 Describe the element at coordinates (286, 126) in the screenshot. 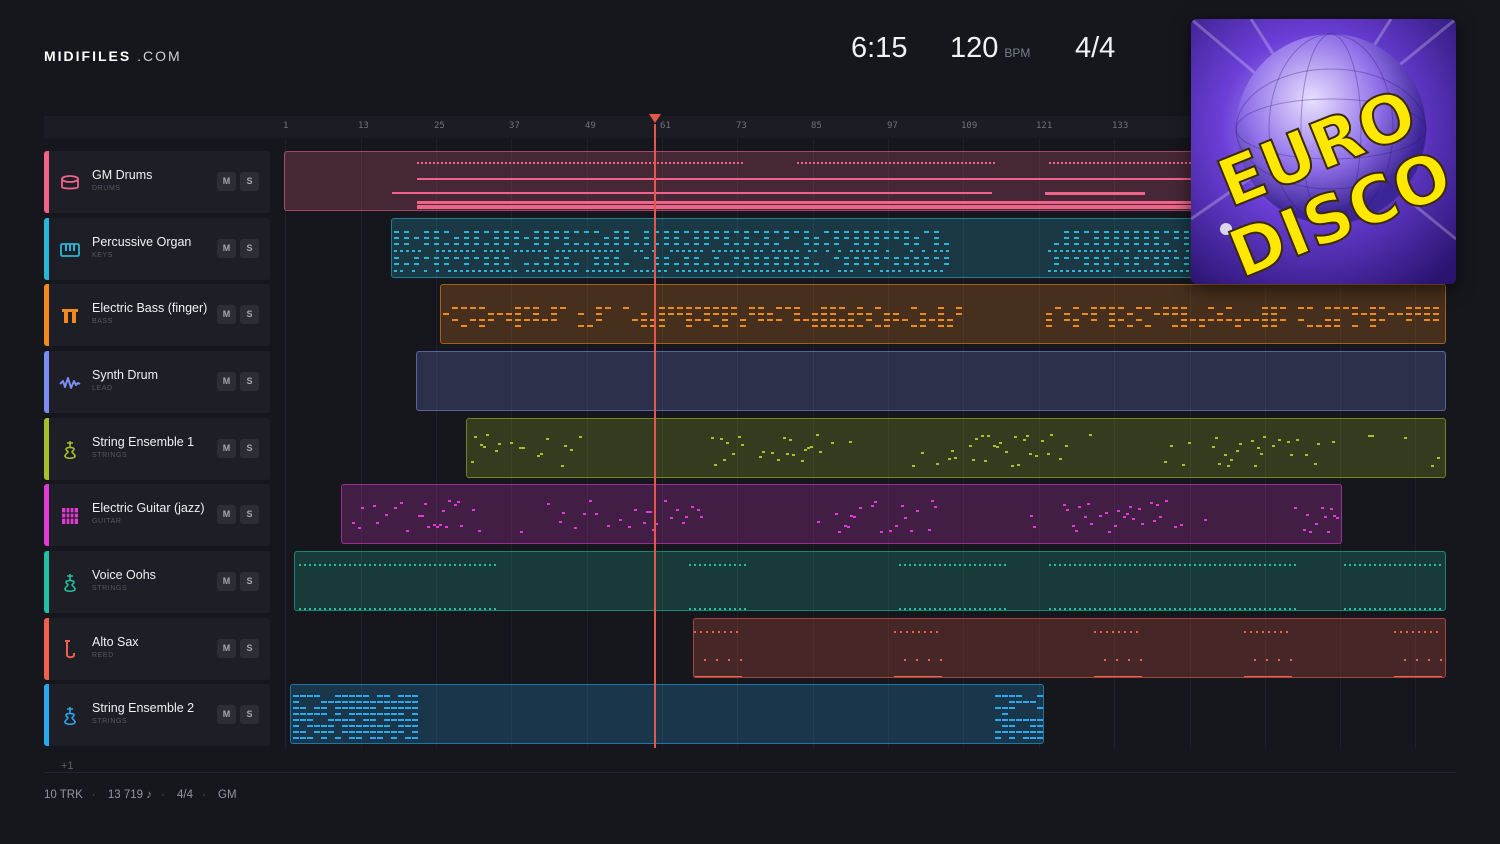

I see `bar-number: 1` at that location.